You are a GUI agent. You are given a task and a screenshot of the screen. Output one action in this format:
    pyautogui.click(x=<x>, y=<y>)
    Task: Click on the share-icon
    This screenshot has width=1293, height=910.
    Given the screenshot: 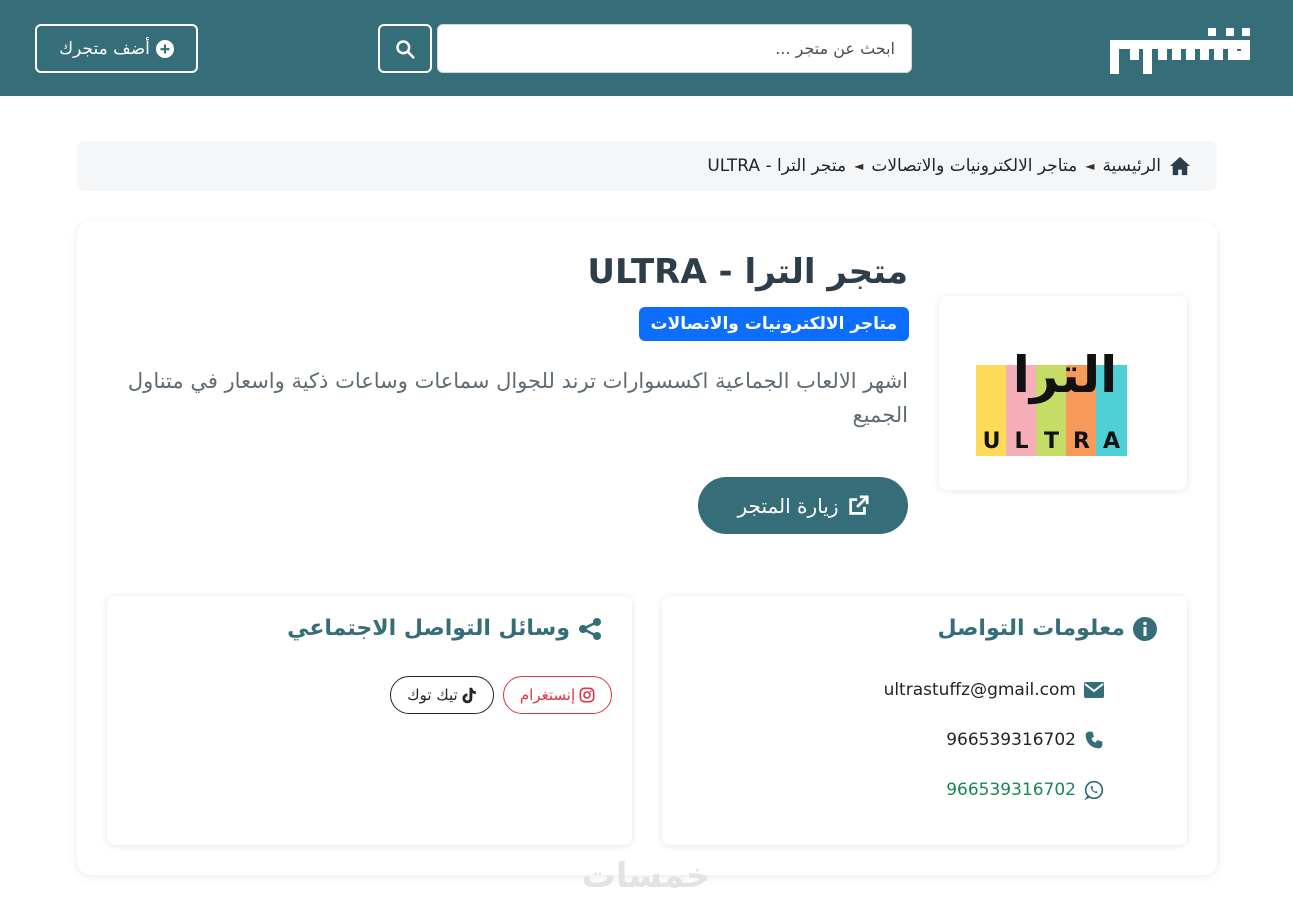 What is the action you would take?
    pyautogui.click(x=590, y=628)
    